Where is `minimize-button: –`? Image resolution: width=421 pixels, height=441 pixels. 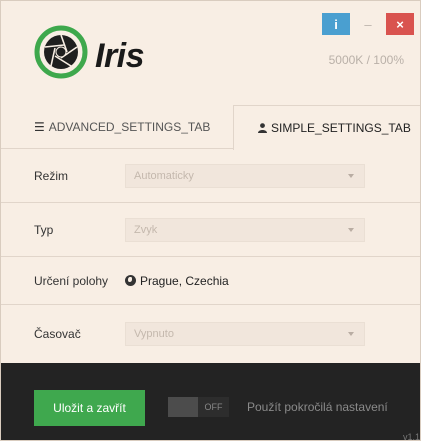 minimize-button: – is located at coordinates (368, 24).